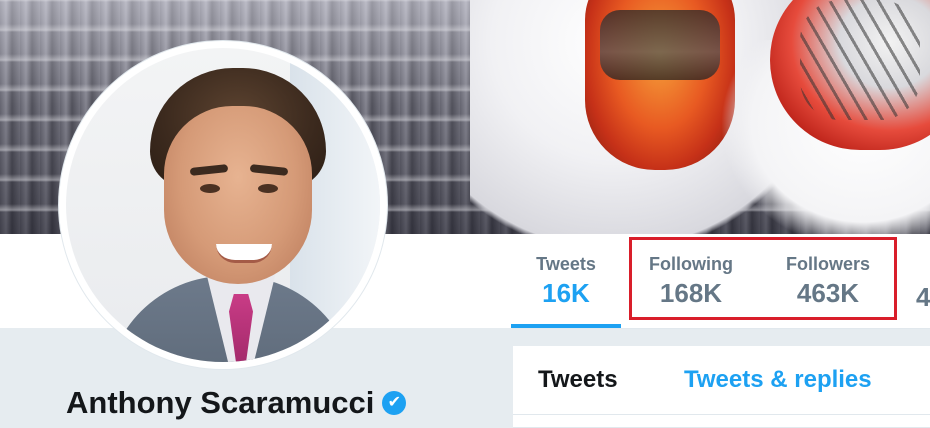 The width and height of the screenshot is (930, 428). Describe the element at coordinates (210, 188) in the screenshot. I see `photo-left-eye` at that location.